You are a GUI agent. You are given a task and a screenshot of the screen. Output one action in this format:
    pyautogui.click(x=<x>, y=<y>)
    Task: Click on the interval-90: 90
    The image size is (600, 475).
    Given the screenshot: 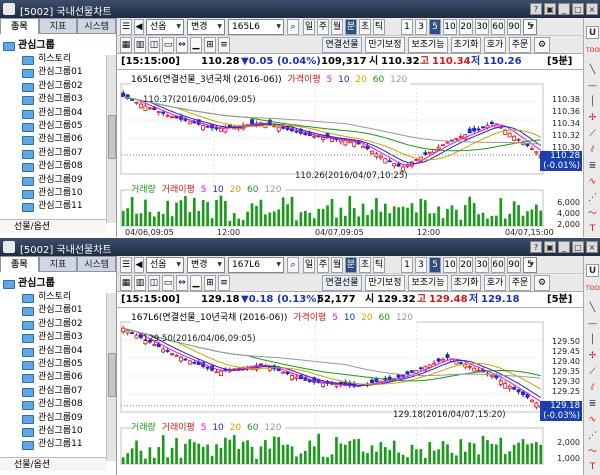 What is the action you would take?
    pyautogui.click(x=514, y=265)
    